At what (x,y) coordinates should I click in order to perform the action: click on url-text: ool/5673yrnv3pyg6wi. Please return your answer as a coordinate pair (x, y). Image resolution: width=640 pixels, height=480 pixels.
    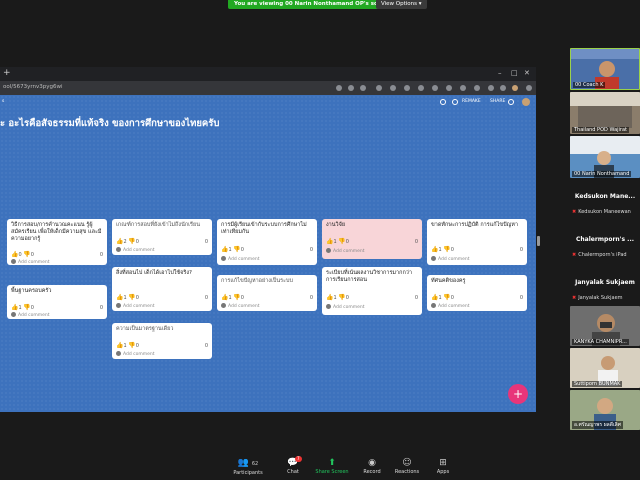
    Looking at the image, I should click on (33, 87).